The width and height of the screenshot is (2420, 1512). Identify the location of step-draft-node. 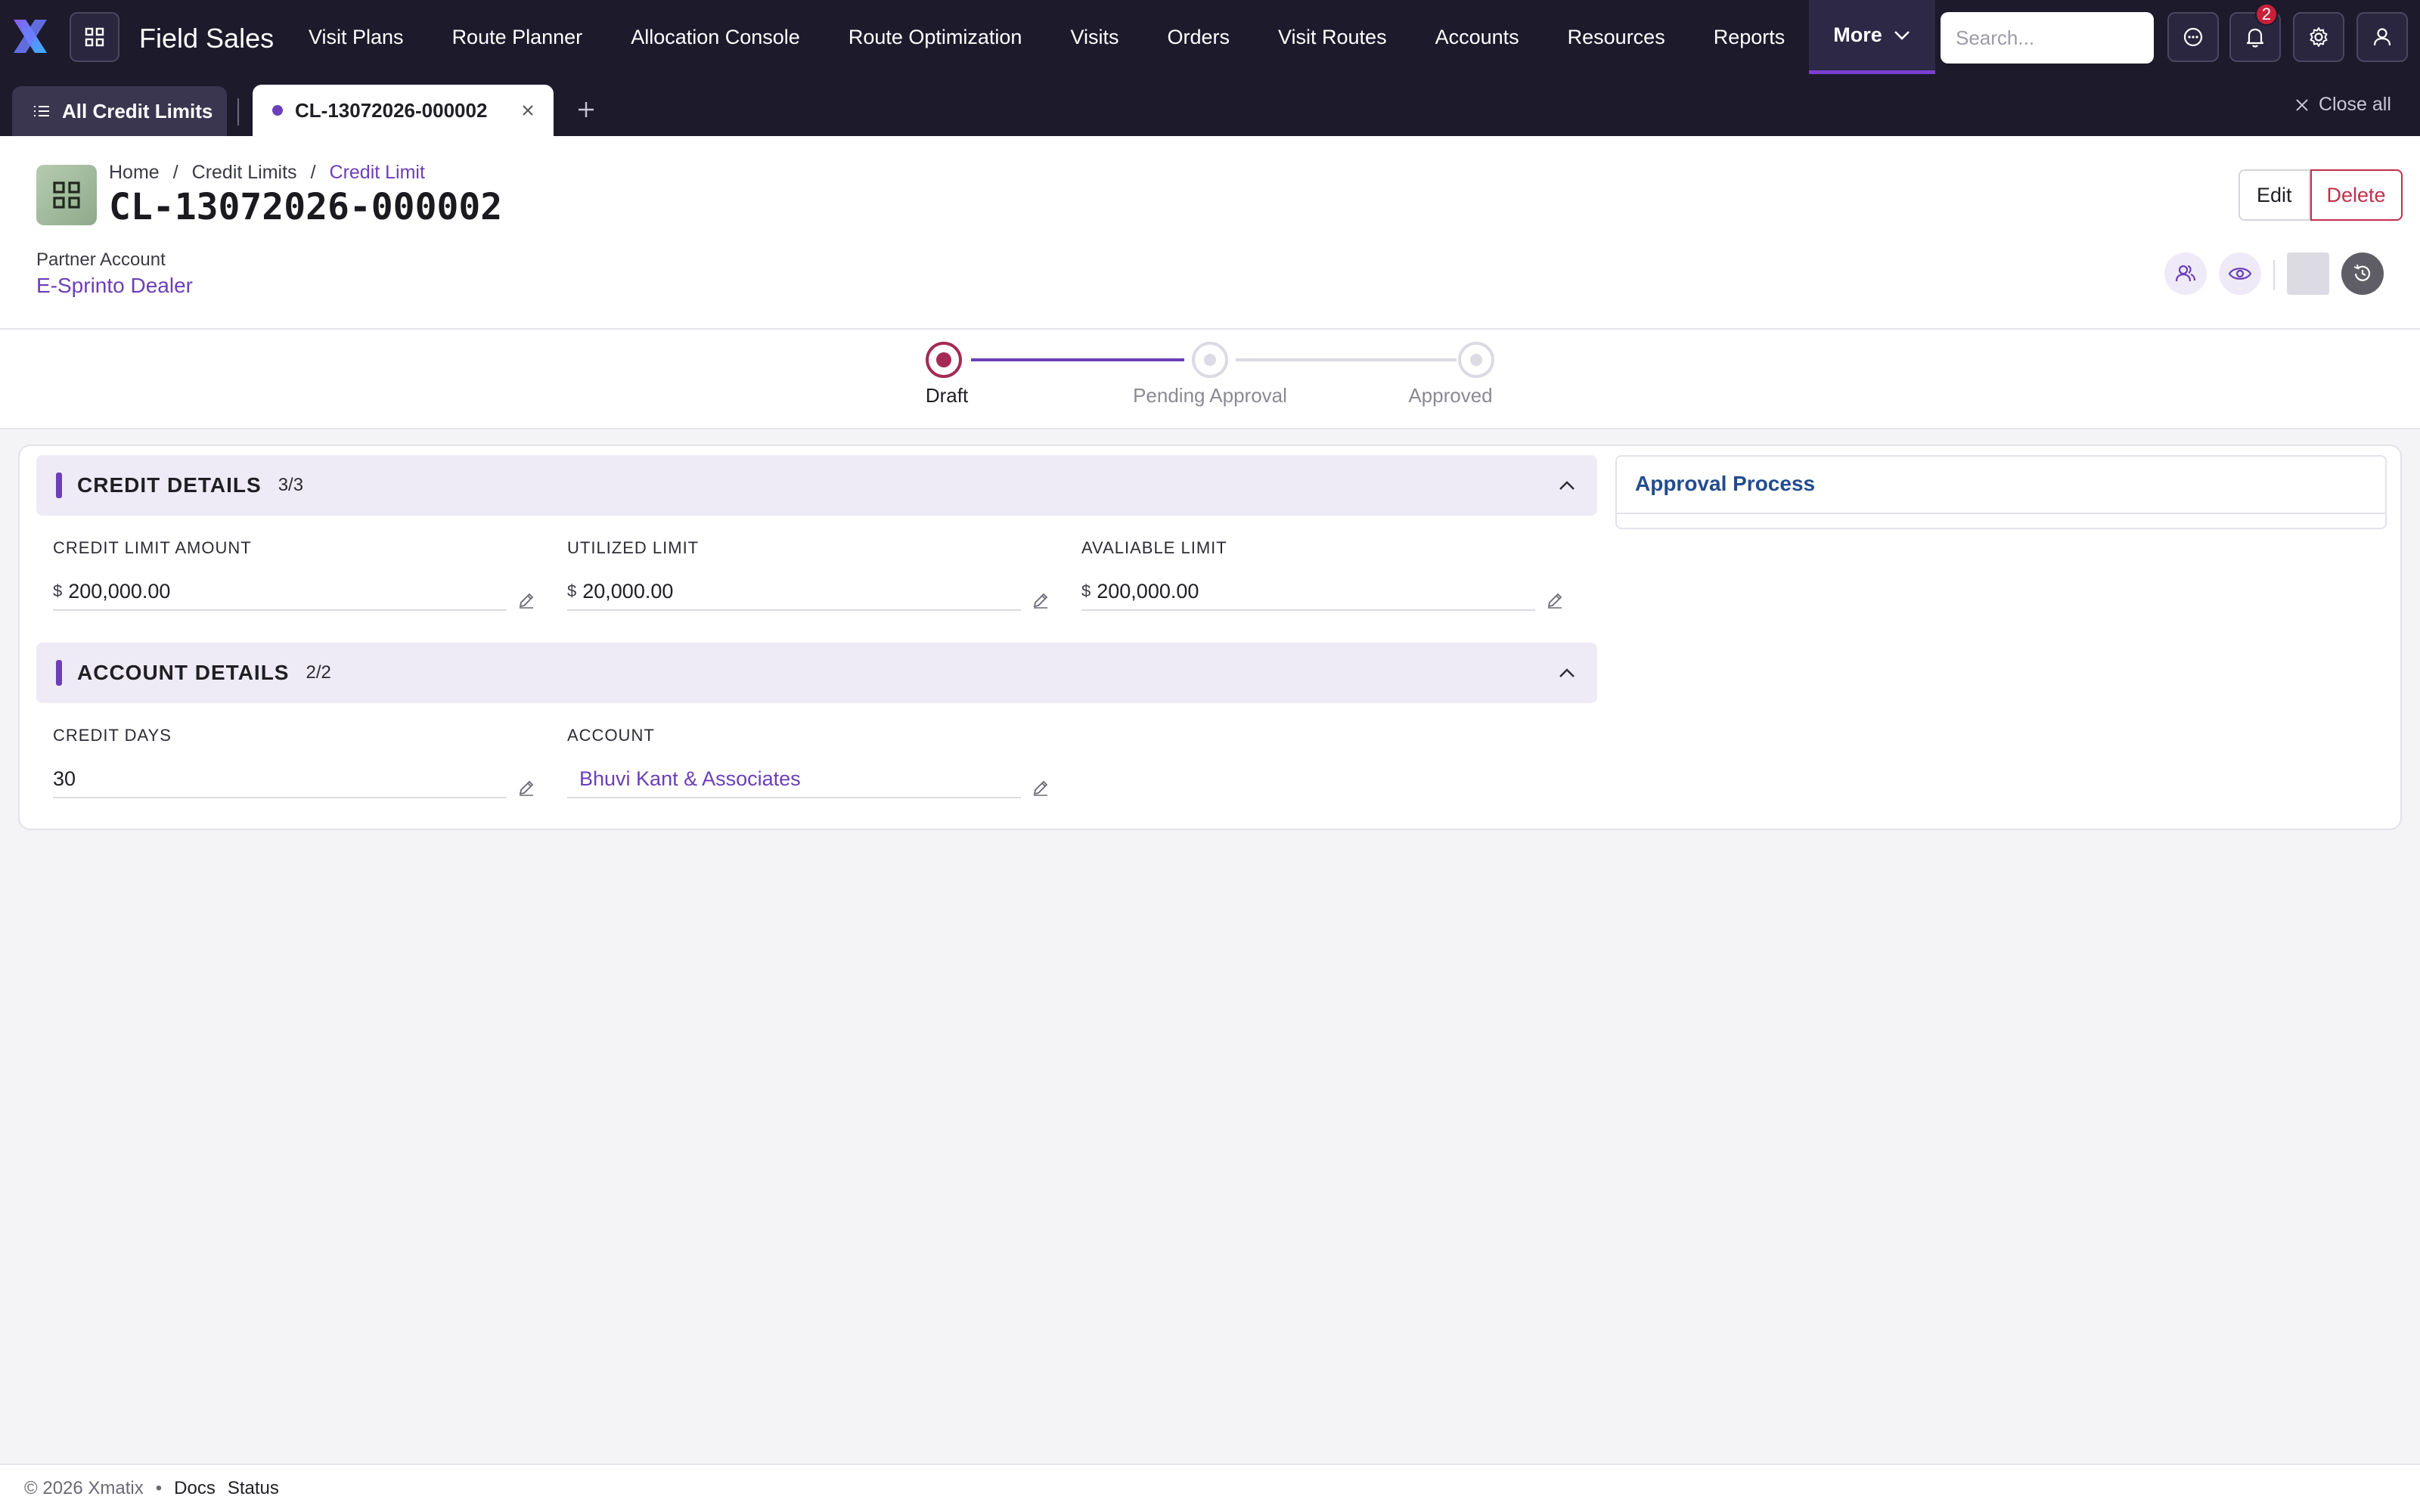
(944, 360).